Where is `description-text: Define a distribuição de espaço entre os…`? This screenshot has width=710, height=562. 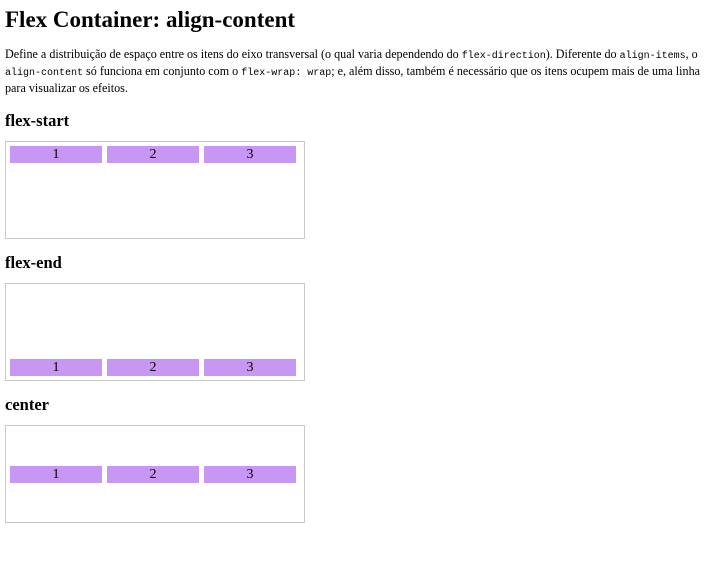
description-text: Define a distribuição de espaço entre os… is located at coordinates (233, 54).